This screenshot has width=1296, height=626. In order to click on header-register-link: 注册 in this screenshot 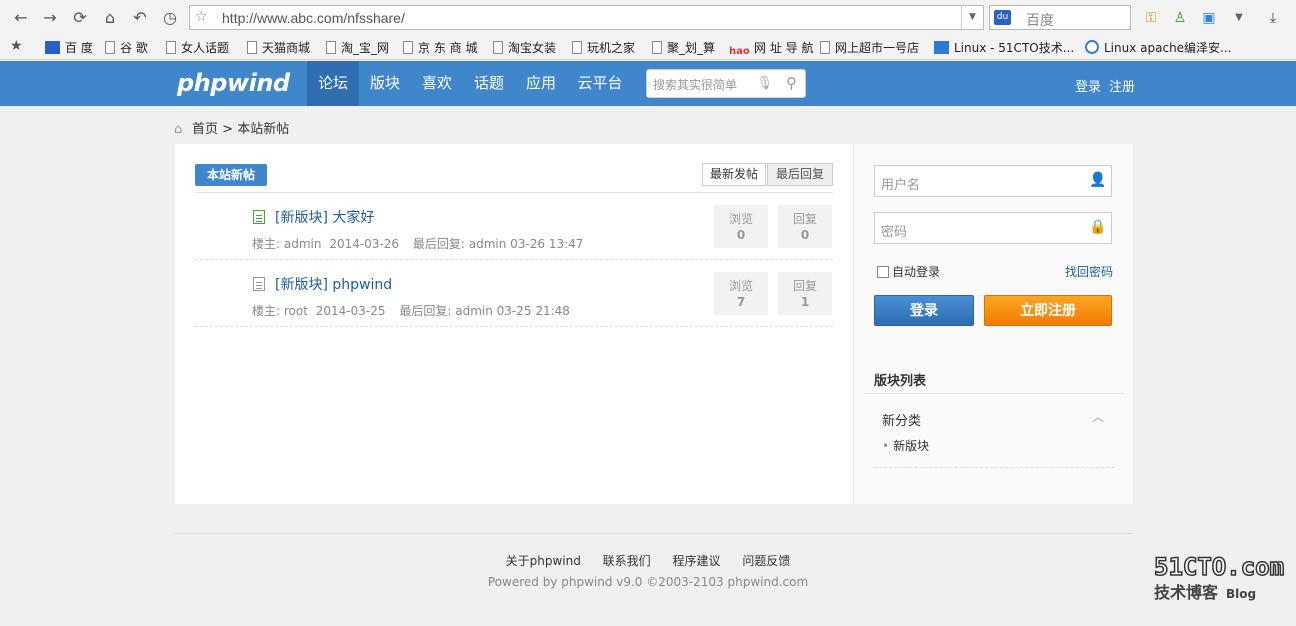, I will do `click(1122, 85)`.